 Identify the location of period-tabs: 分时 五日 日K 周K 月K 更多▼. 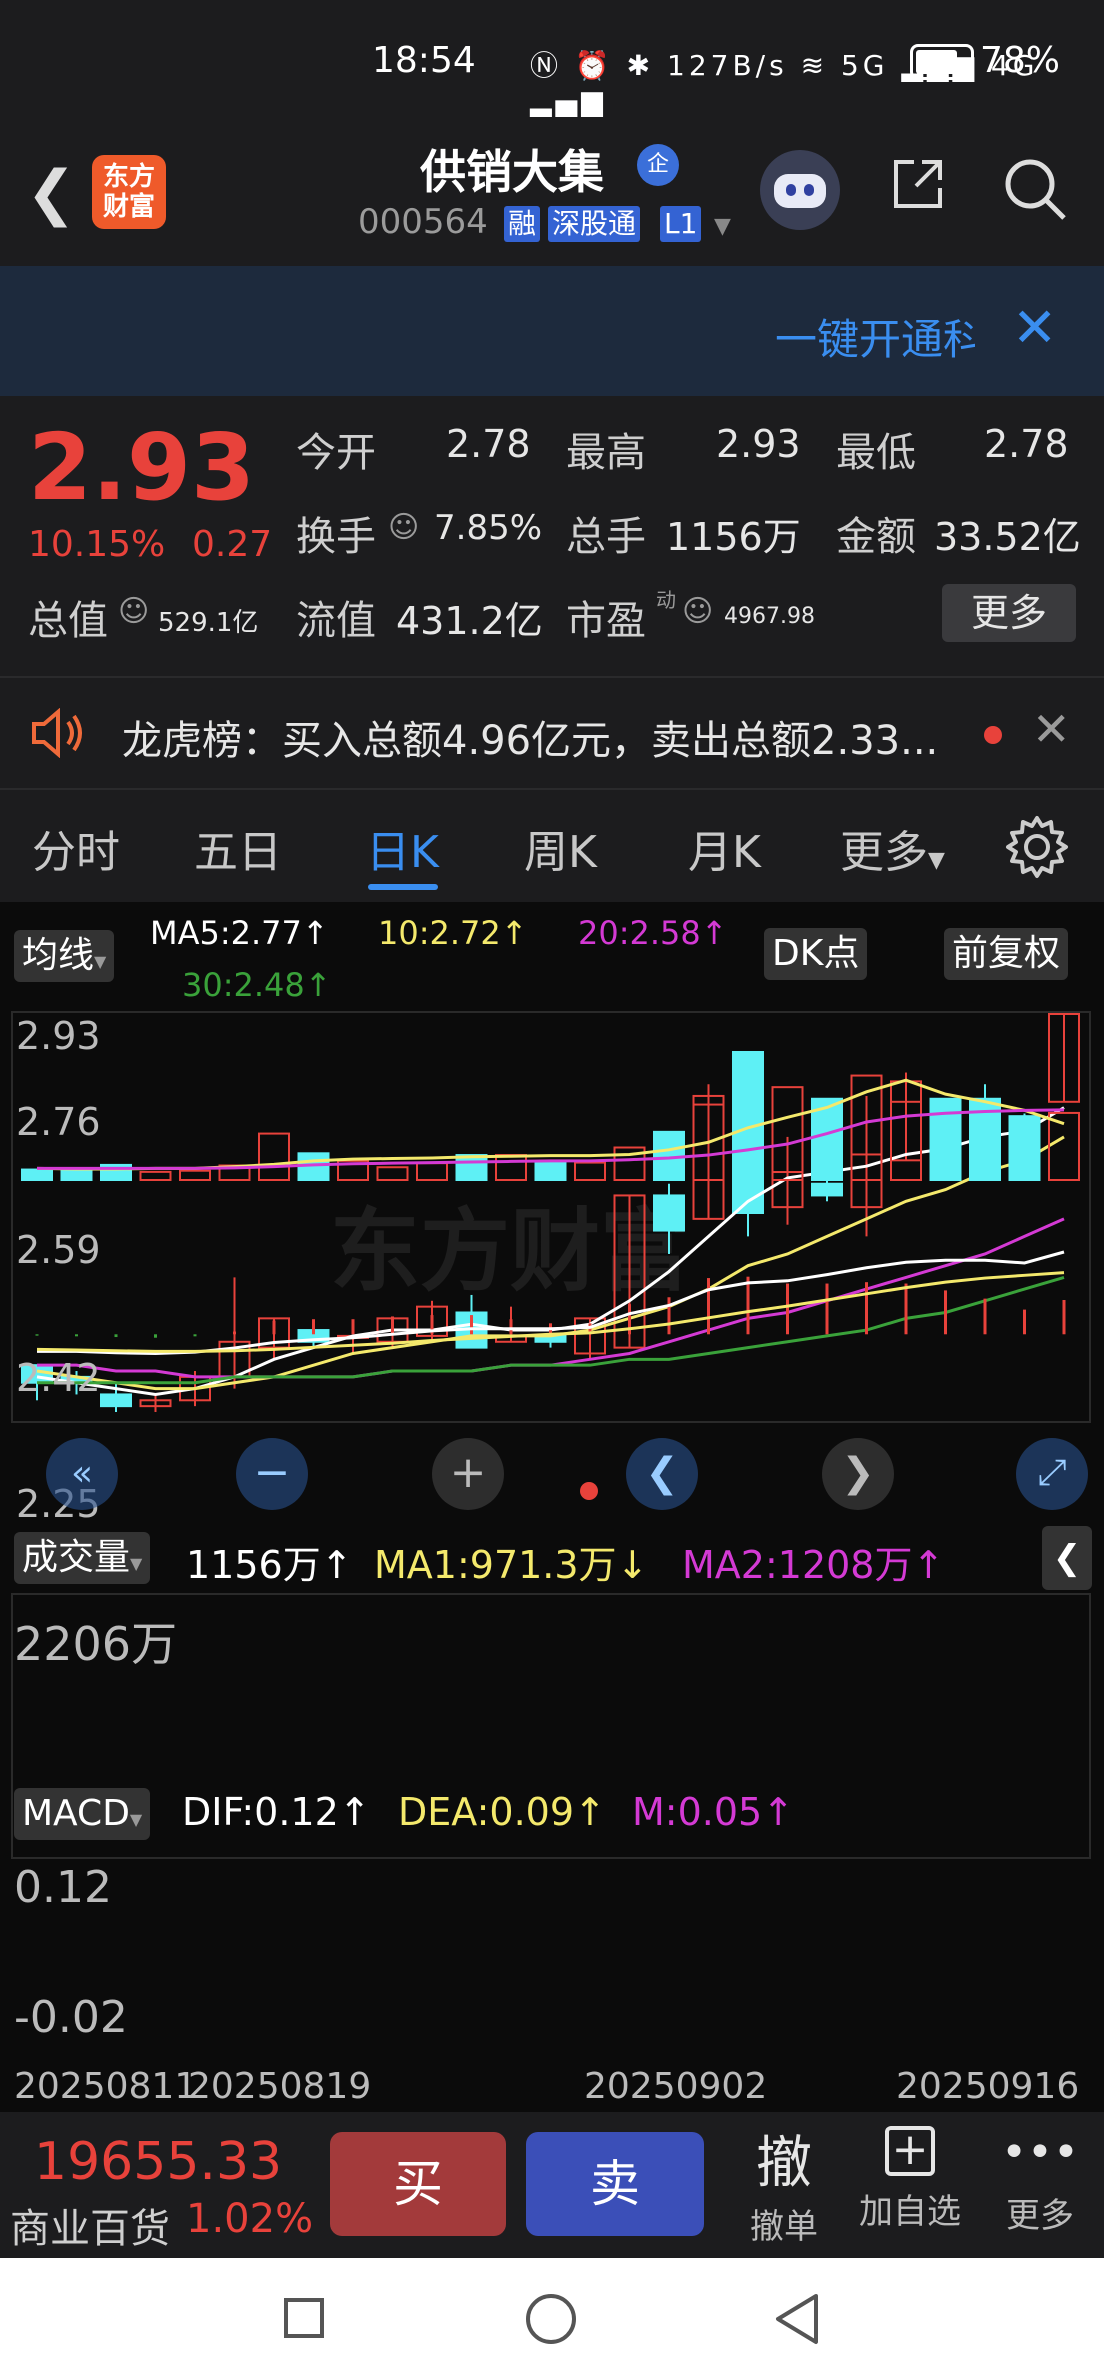
(552, 845).